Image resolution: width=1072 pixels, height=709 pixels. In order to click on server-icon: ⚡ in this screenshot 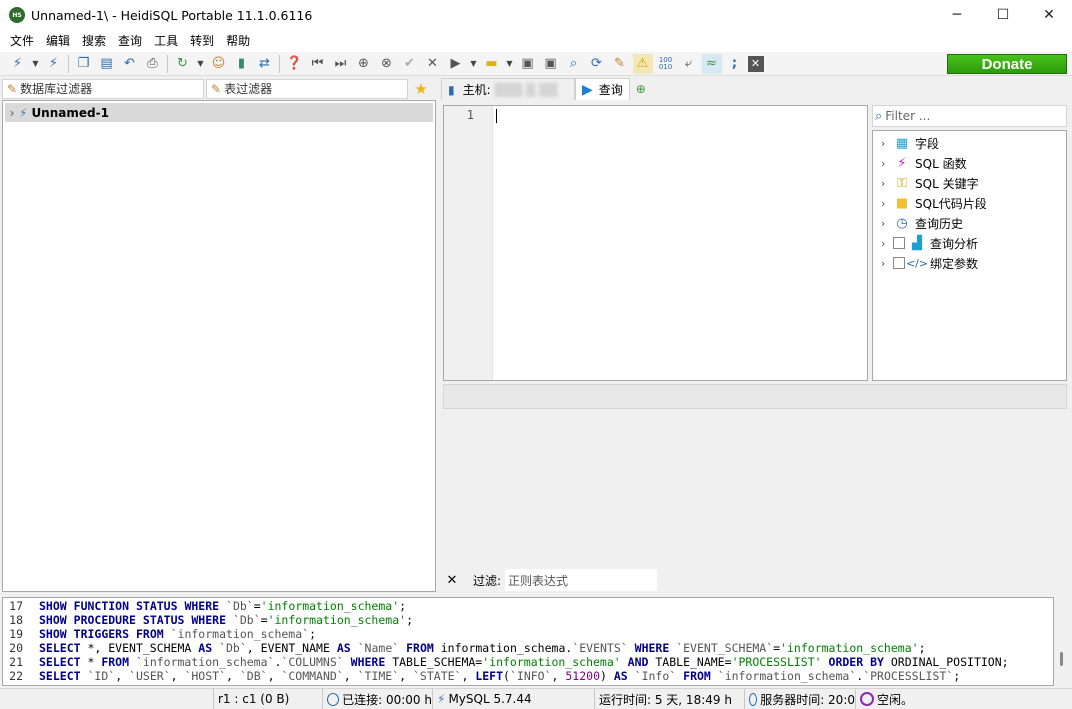, I will do `click(441, 699)`.